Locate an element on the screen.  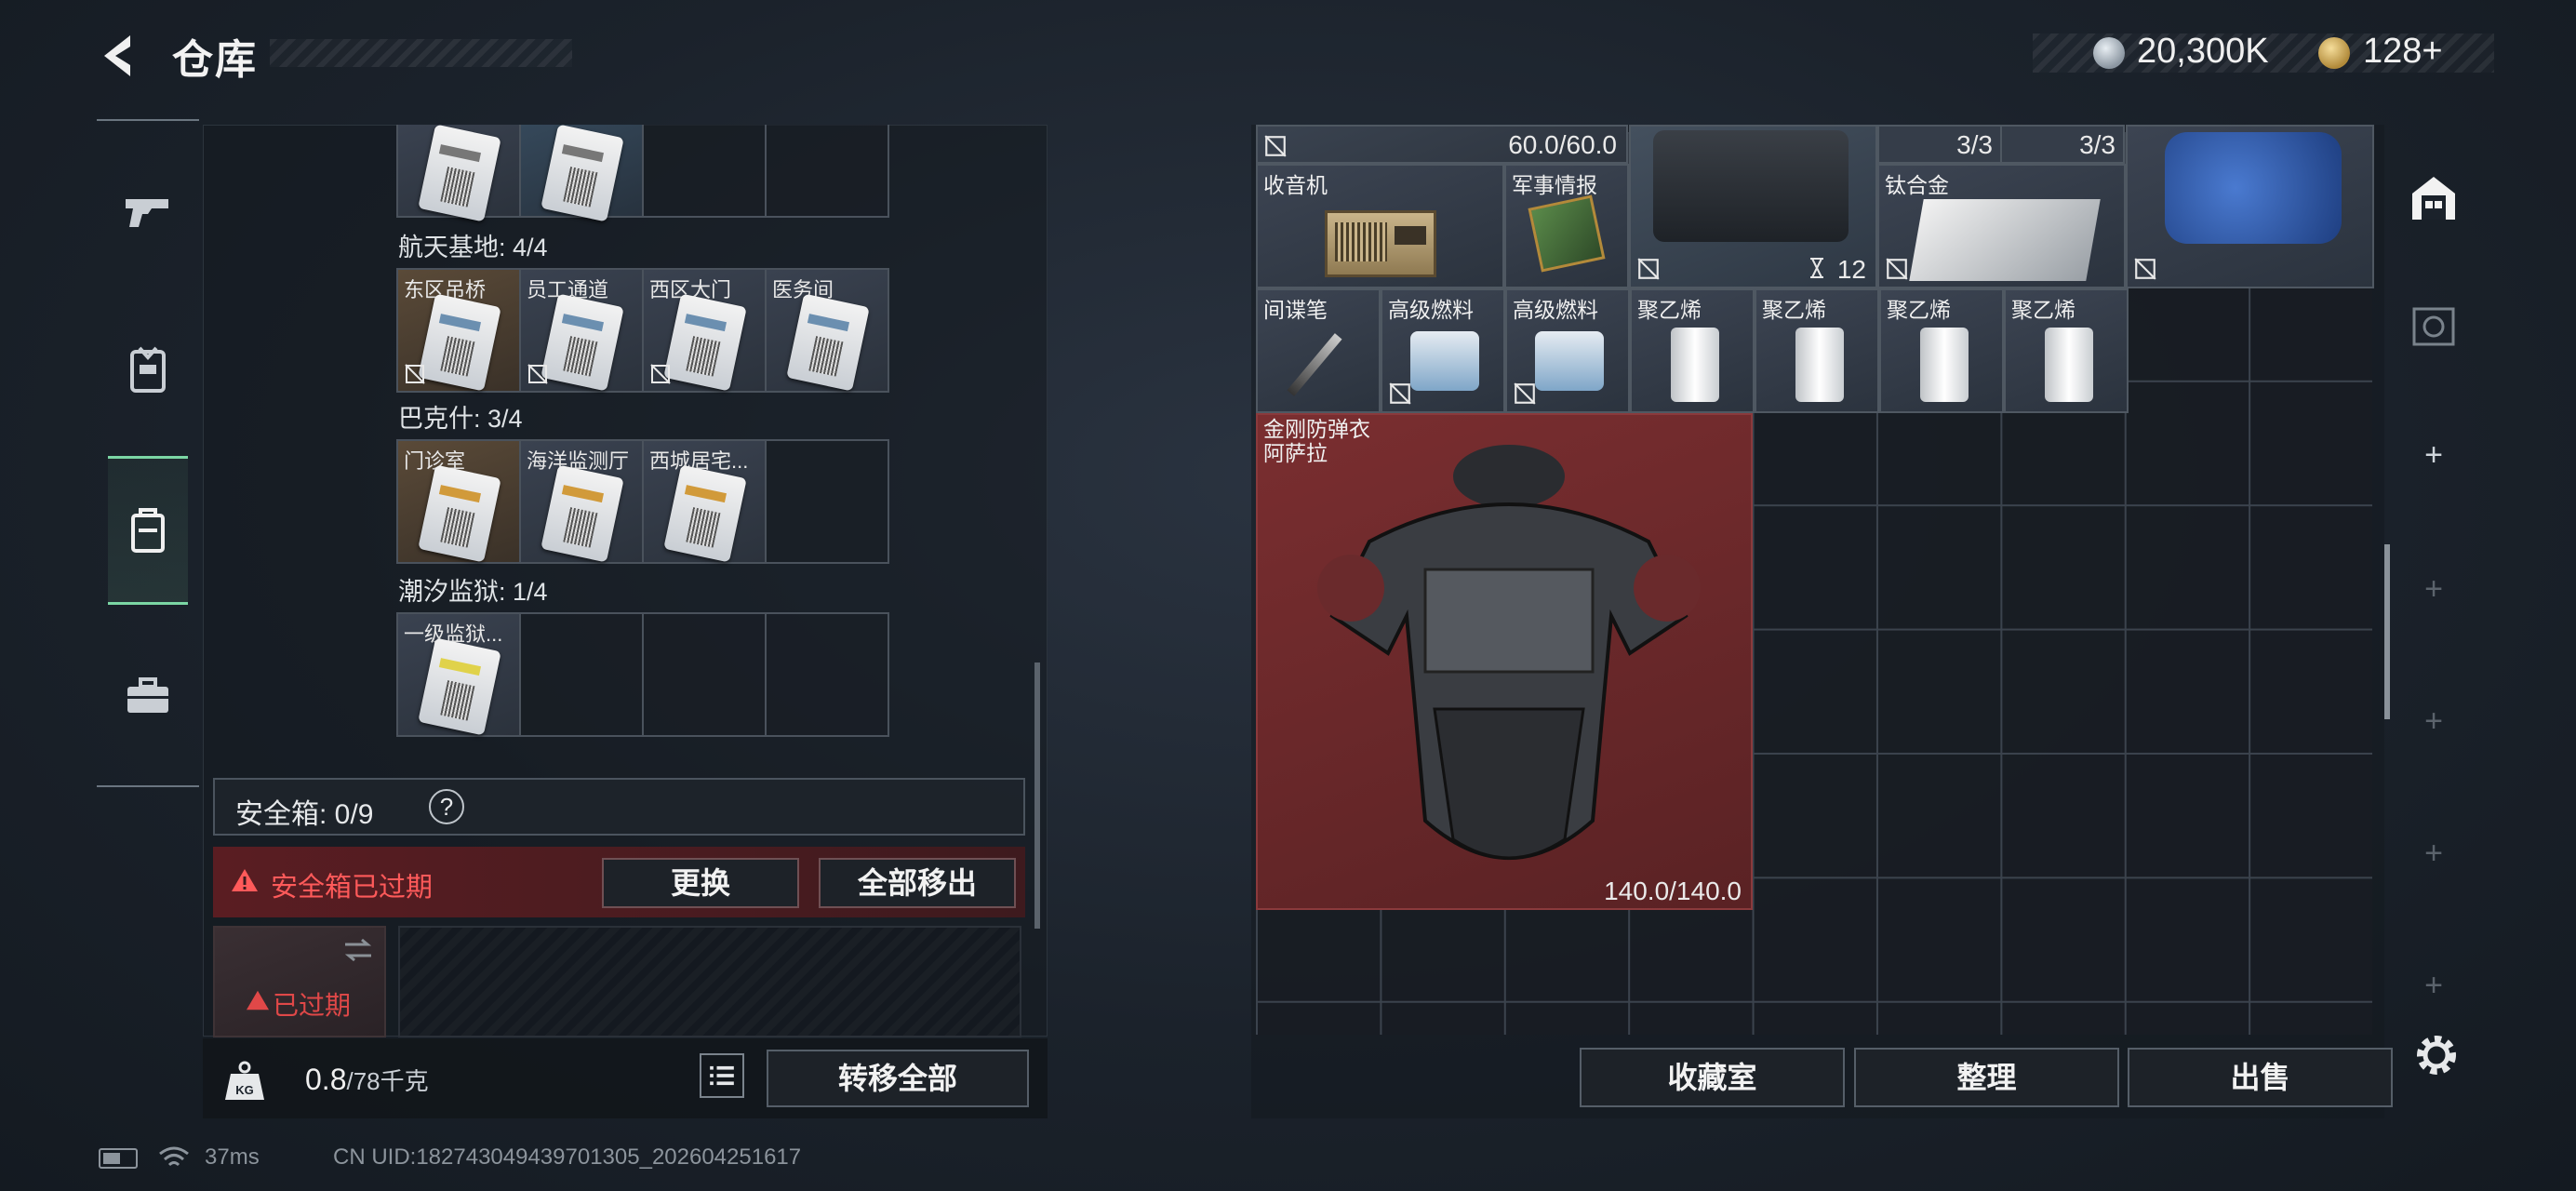
stash-item-radio: 收音机 is located at coordinates (1380, 226).